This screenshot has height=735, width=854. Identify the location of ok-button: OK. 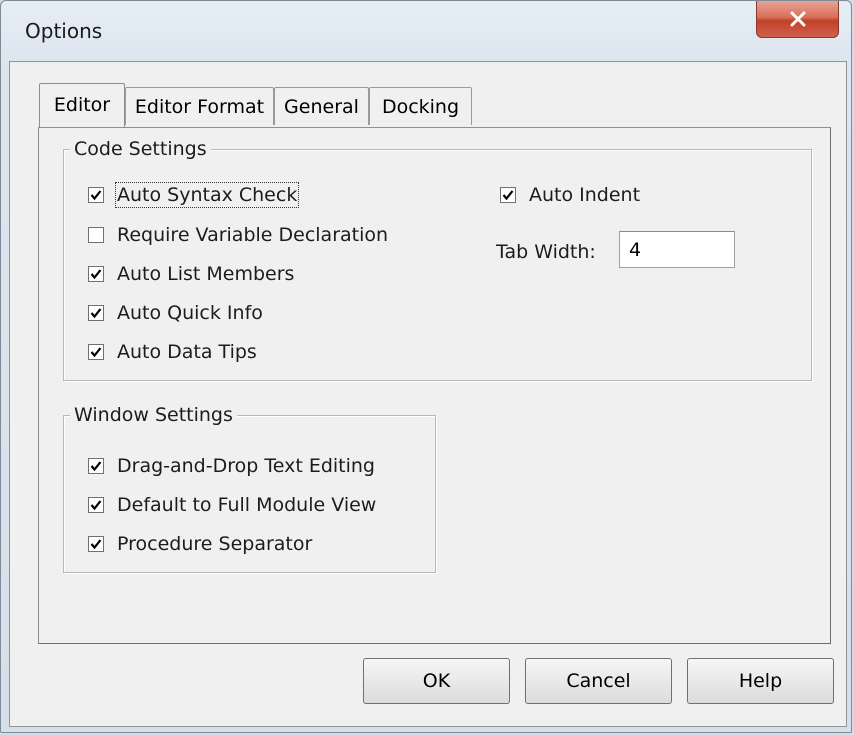
(436, 681).